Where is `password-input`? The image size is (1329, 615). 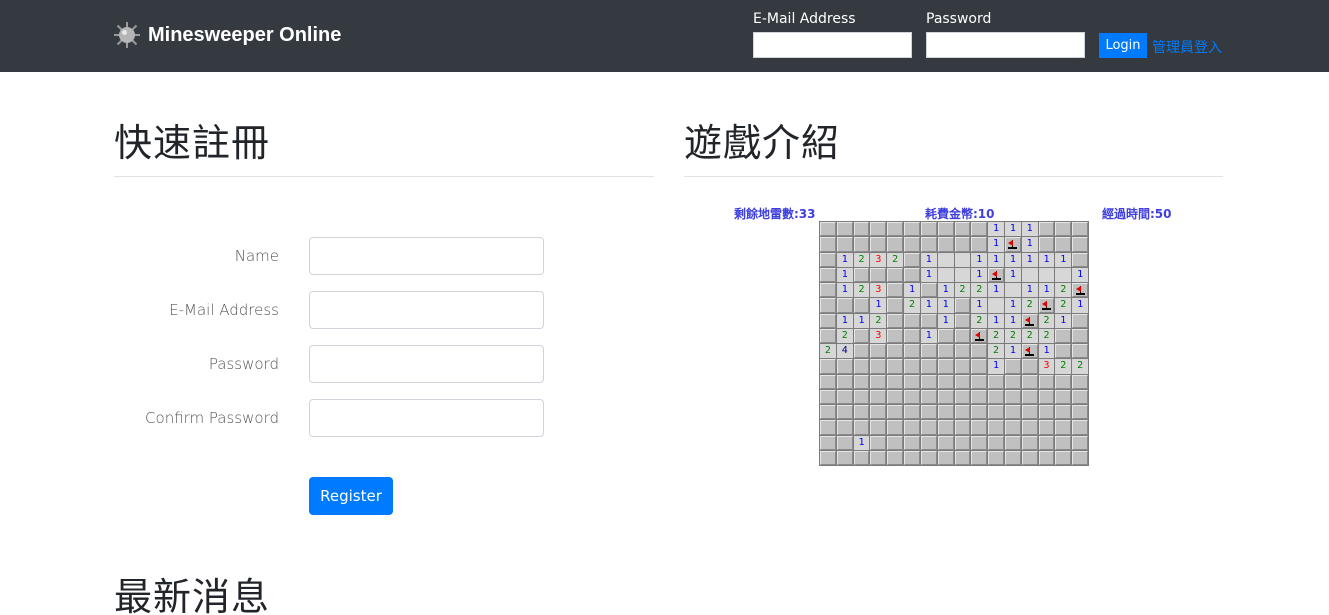
password-input is located at coordinates (426, 364).